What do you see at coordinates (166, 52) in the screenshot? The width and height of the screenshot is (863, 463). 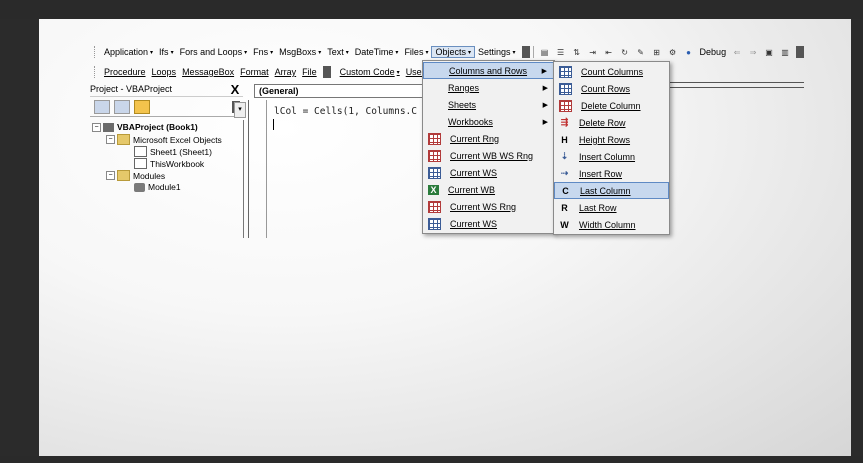 I see `menu-ifs: Ifs ▾` at bounding box center [166, 52].